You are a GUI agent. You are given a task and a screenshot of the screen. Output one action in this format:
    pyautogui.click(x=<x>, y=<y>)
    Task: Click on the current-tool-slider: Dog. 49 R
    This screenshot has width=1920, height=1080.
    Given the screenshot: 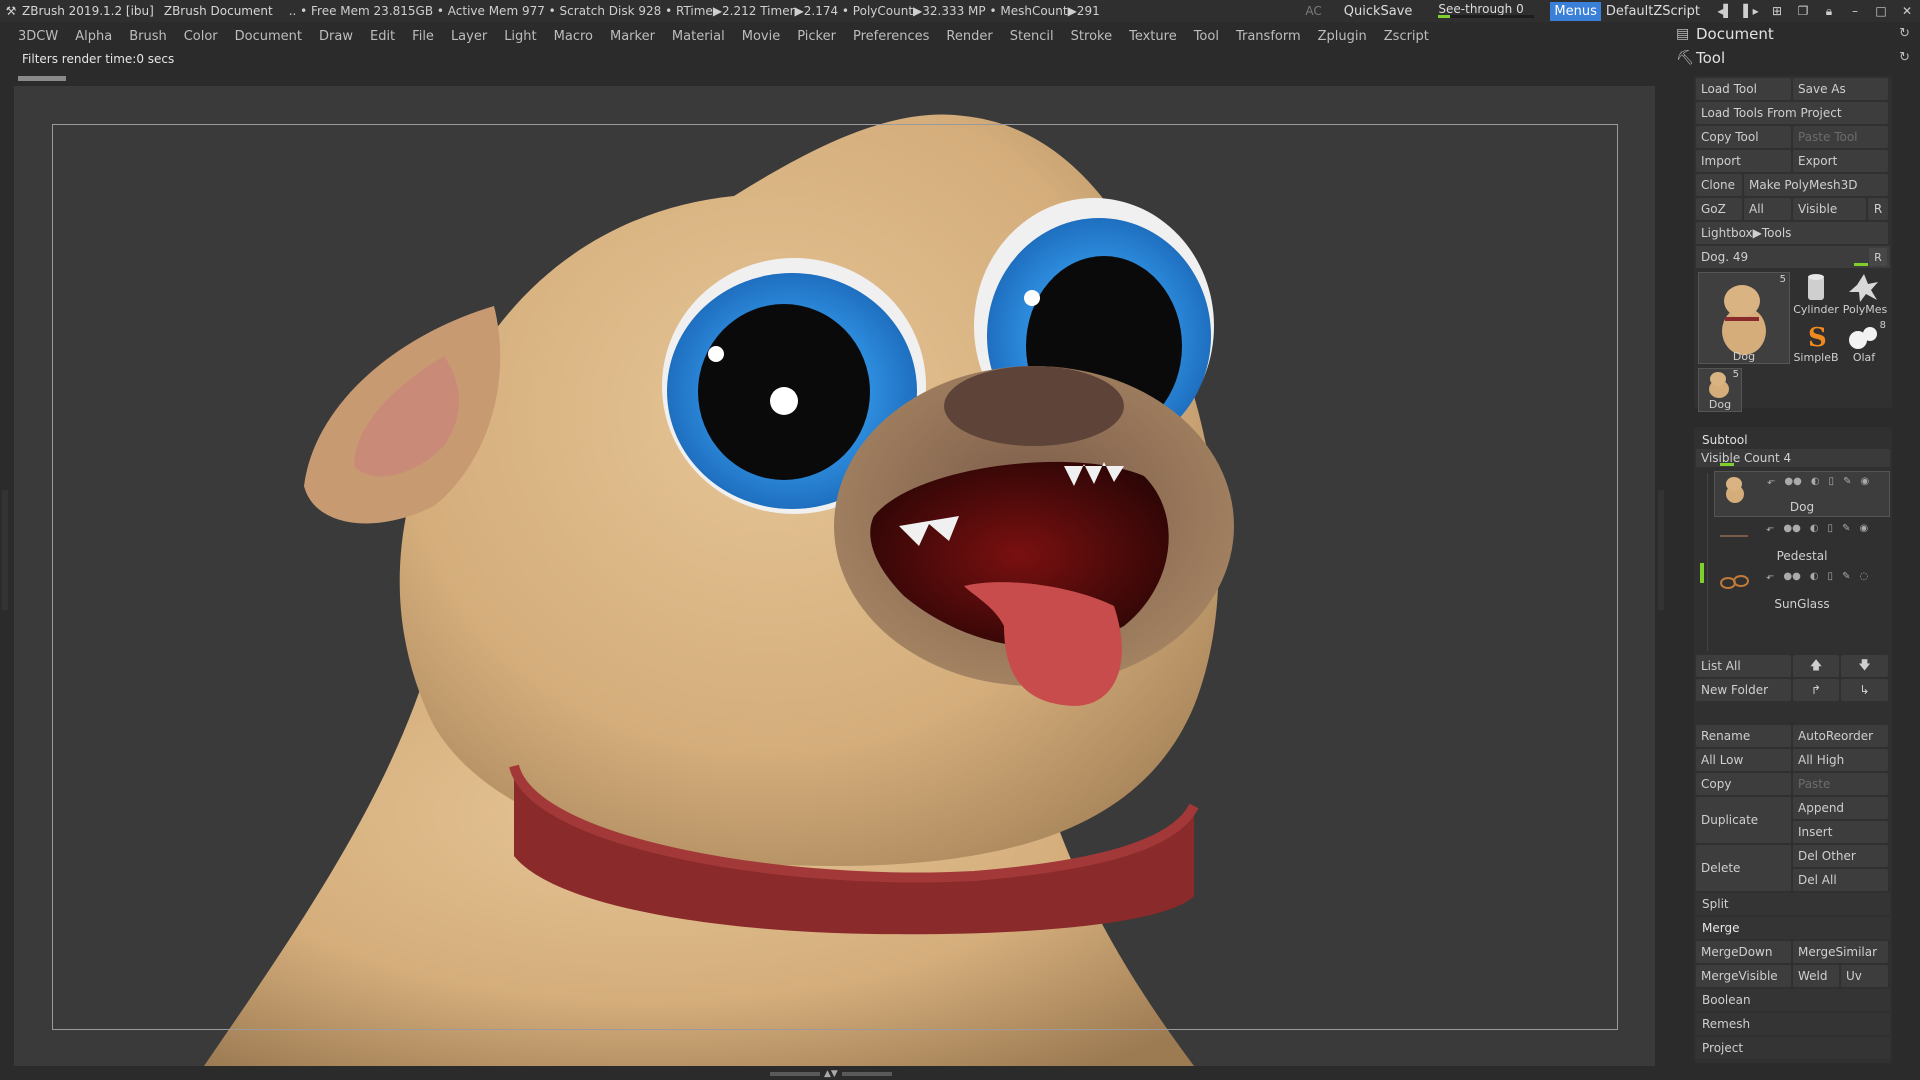 What is the action you would take?
    pyautogui.click(x=1793, y=257)
    